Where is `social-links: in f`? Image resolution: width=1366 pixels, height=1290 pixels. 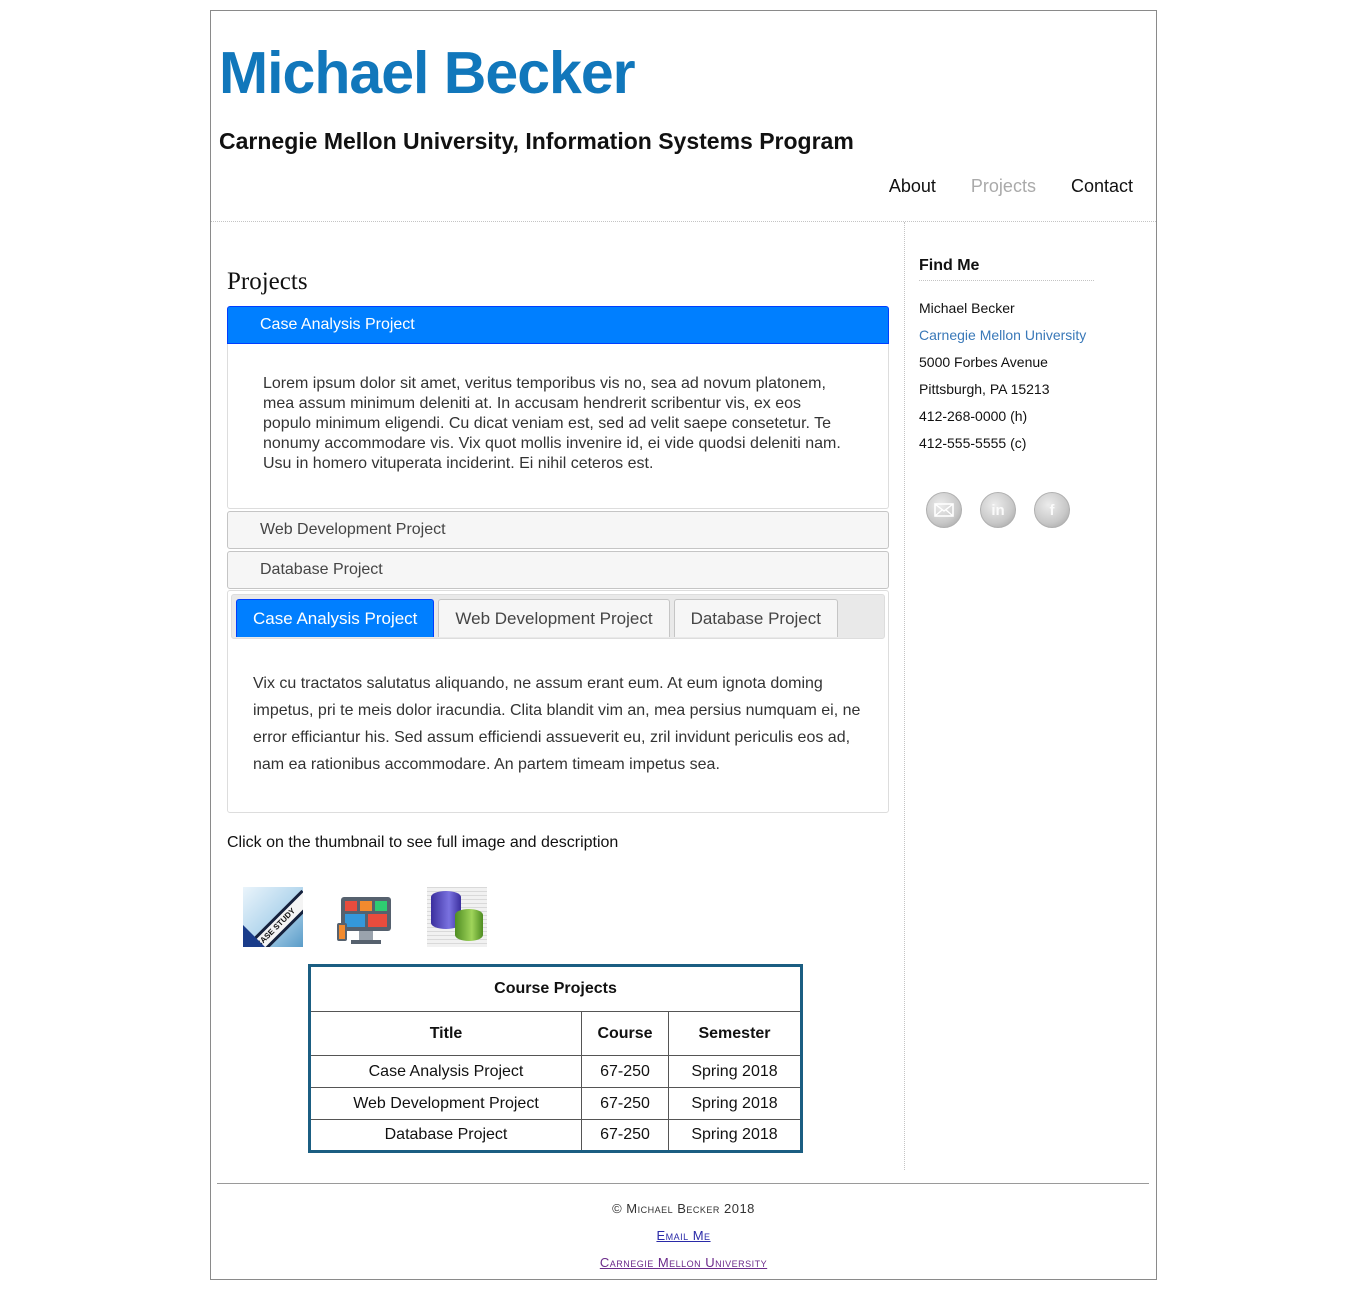 social-links: in f is located at coordinates (998, 510).